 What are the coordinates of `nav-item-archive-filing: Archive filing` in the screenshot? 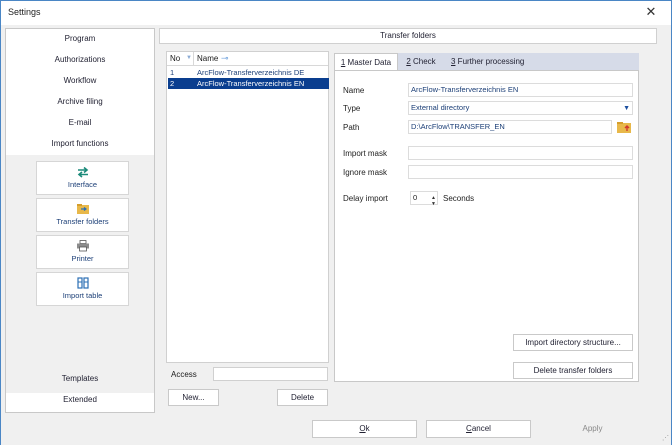 It's located at (80, 102).